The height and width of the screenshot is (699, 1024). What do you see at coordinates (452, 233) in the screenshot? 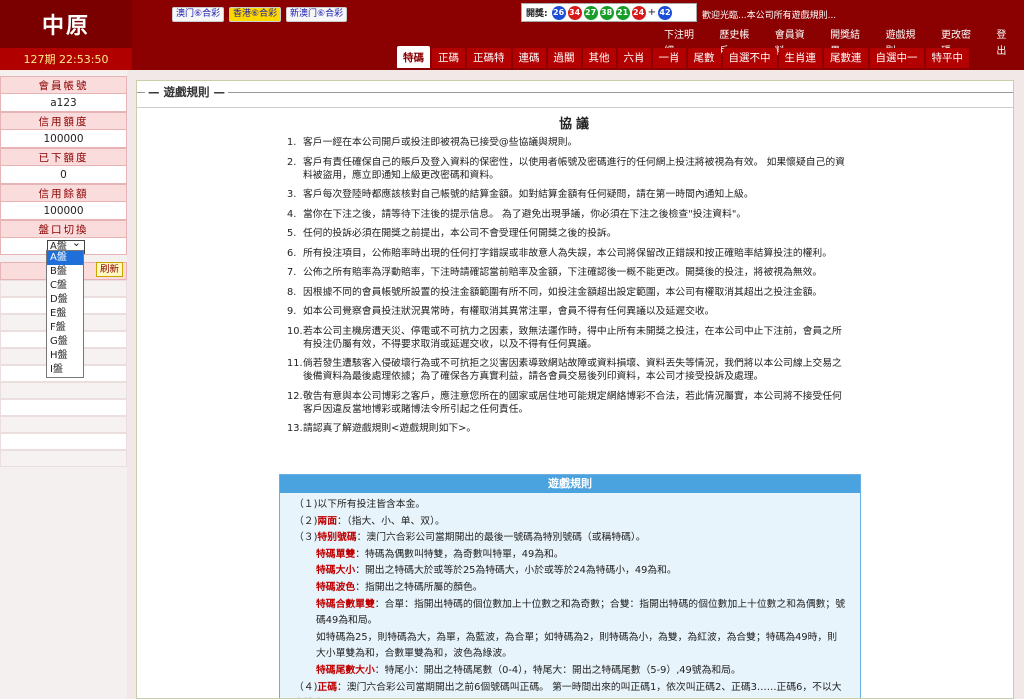
I see `list-item: 5. 任何的投訴必須在開獎之前提出，本公司不會受理任何開獎之後的投訴。` at bounding box center [452, 233].